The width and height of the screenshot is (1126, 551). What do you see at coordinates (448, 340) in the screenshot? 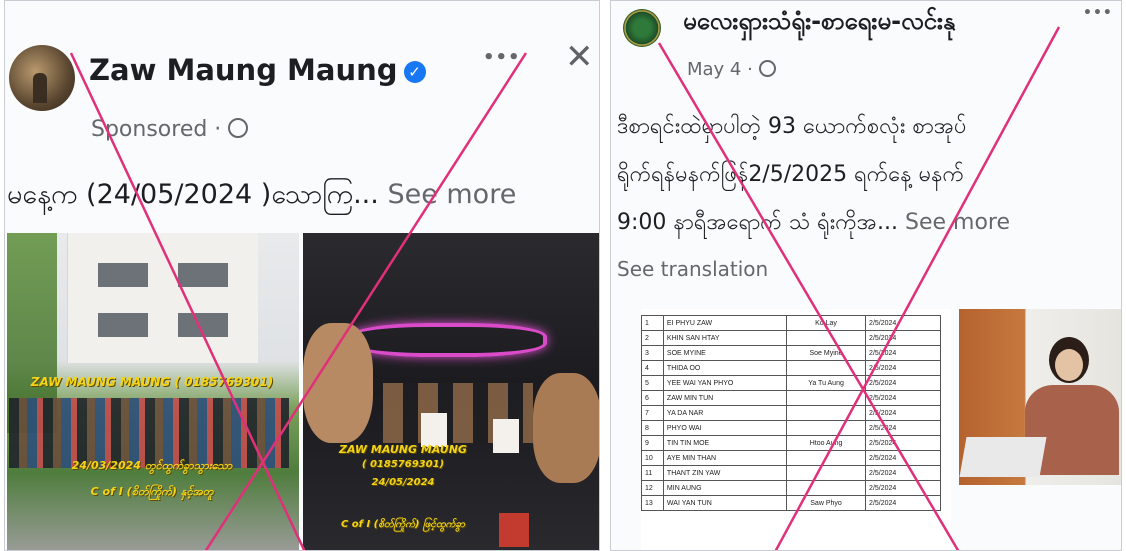
I see `car-roof-light` at bounding box center [448, 340].